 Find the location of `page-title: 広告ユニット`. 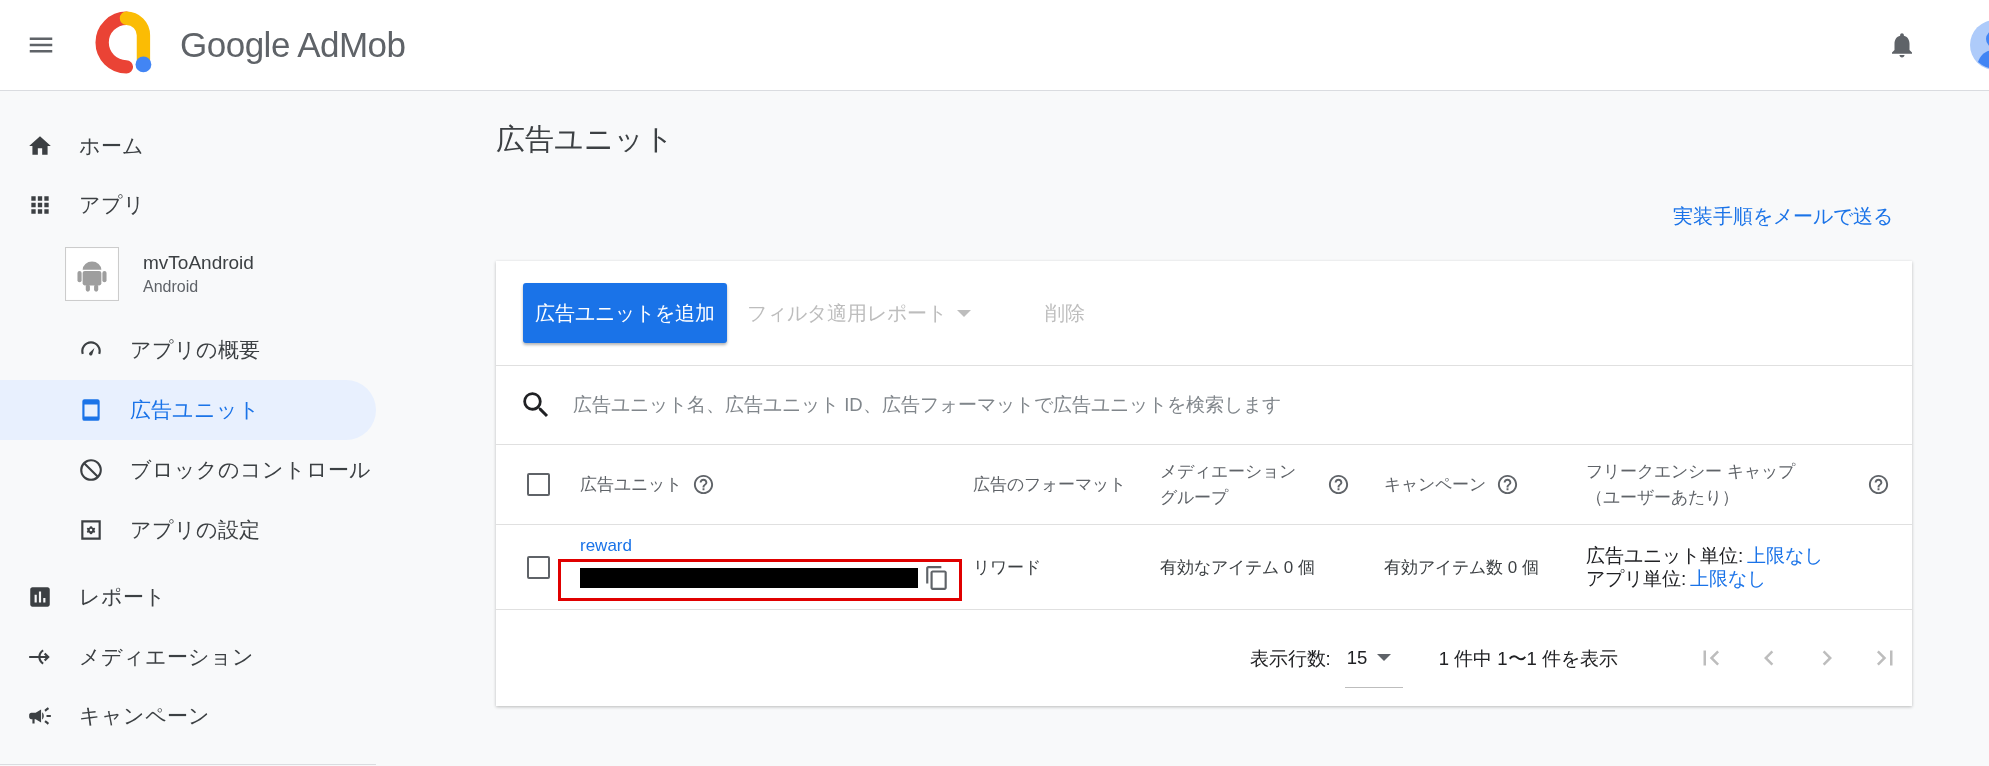

page-title: 広告ユニット is located at coordinates (585, 139).